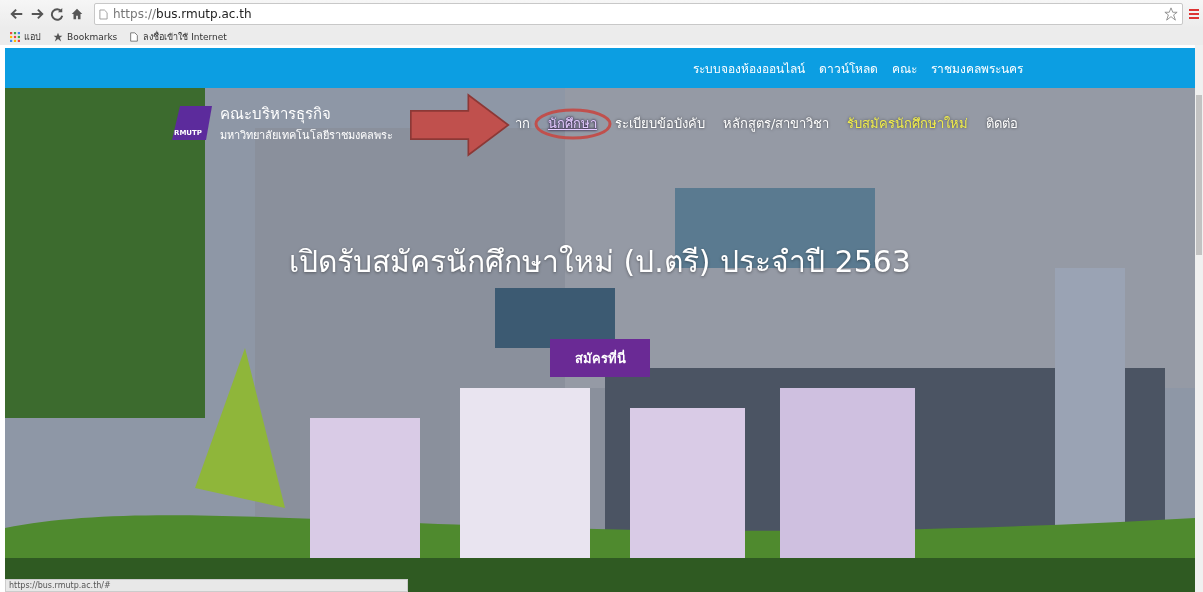 This screenshot has width=1203, height=592. Describe the element at coordinates (977, 68) in the screenshot. I see `top-link: ราชมงคลพระนคร` at that location.